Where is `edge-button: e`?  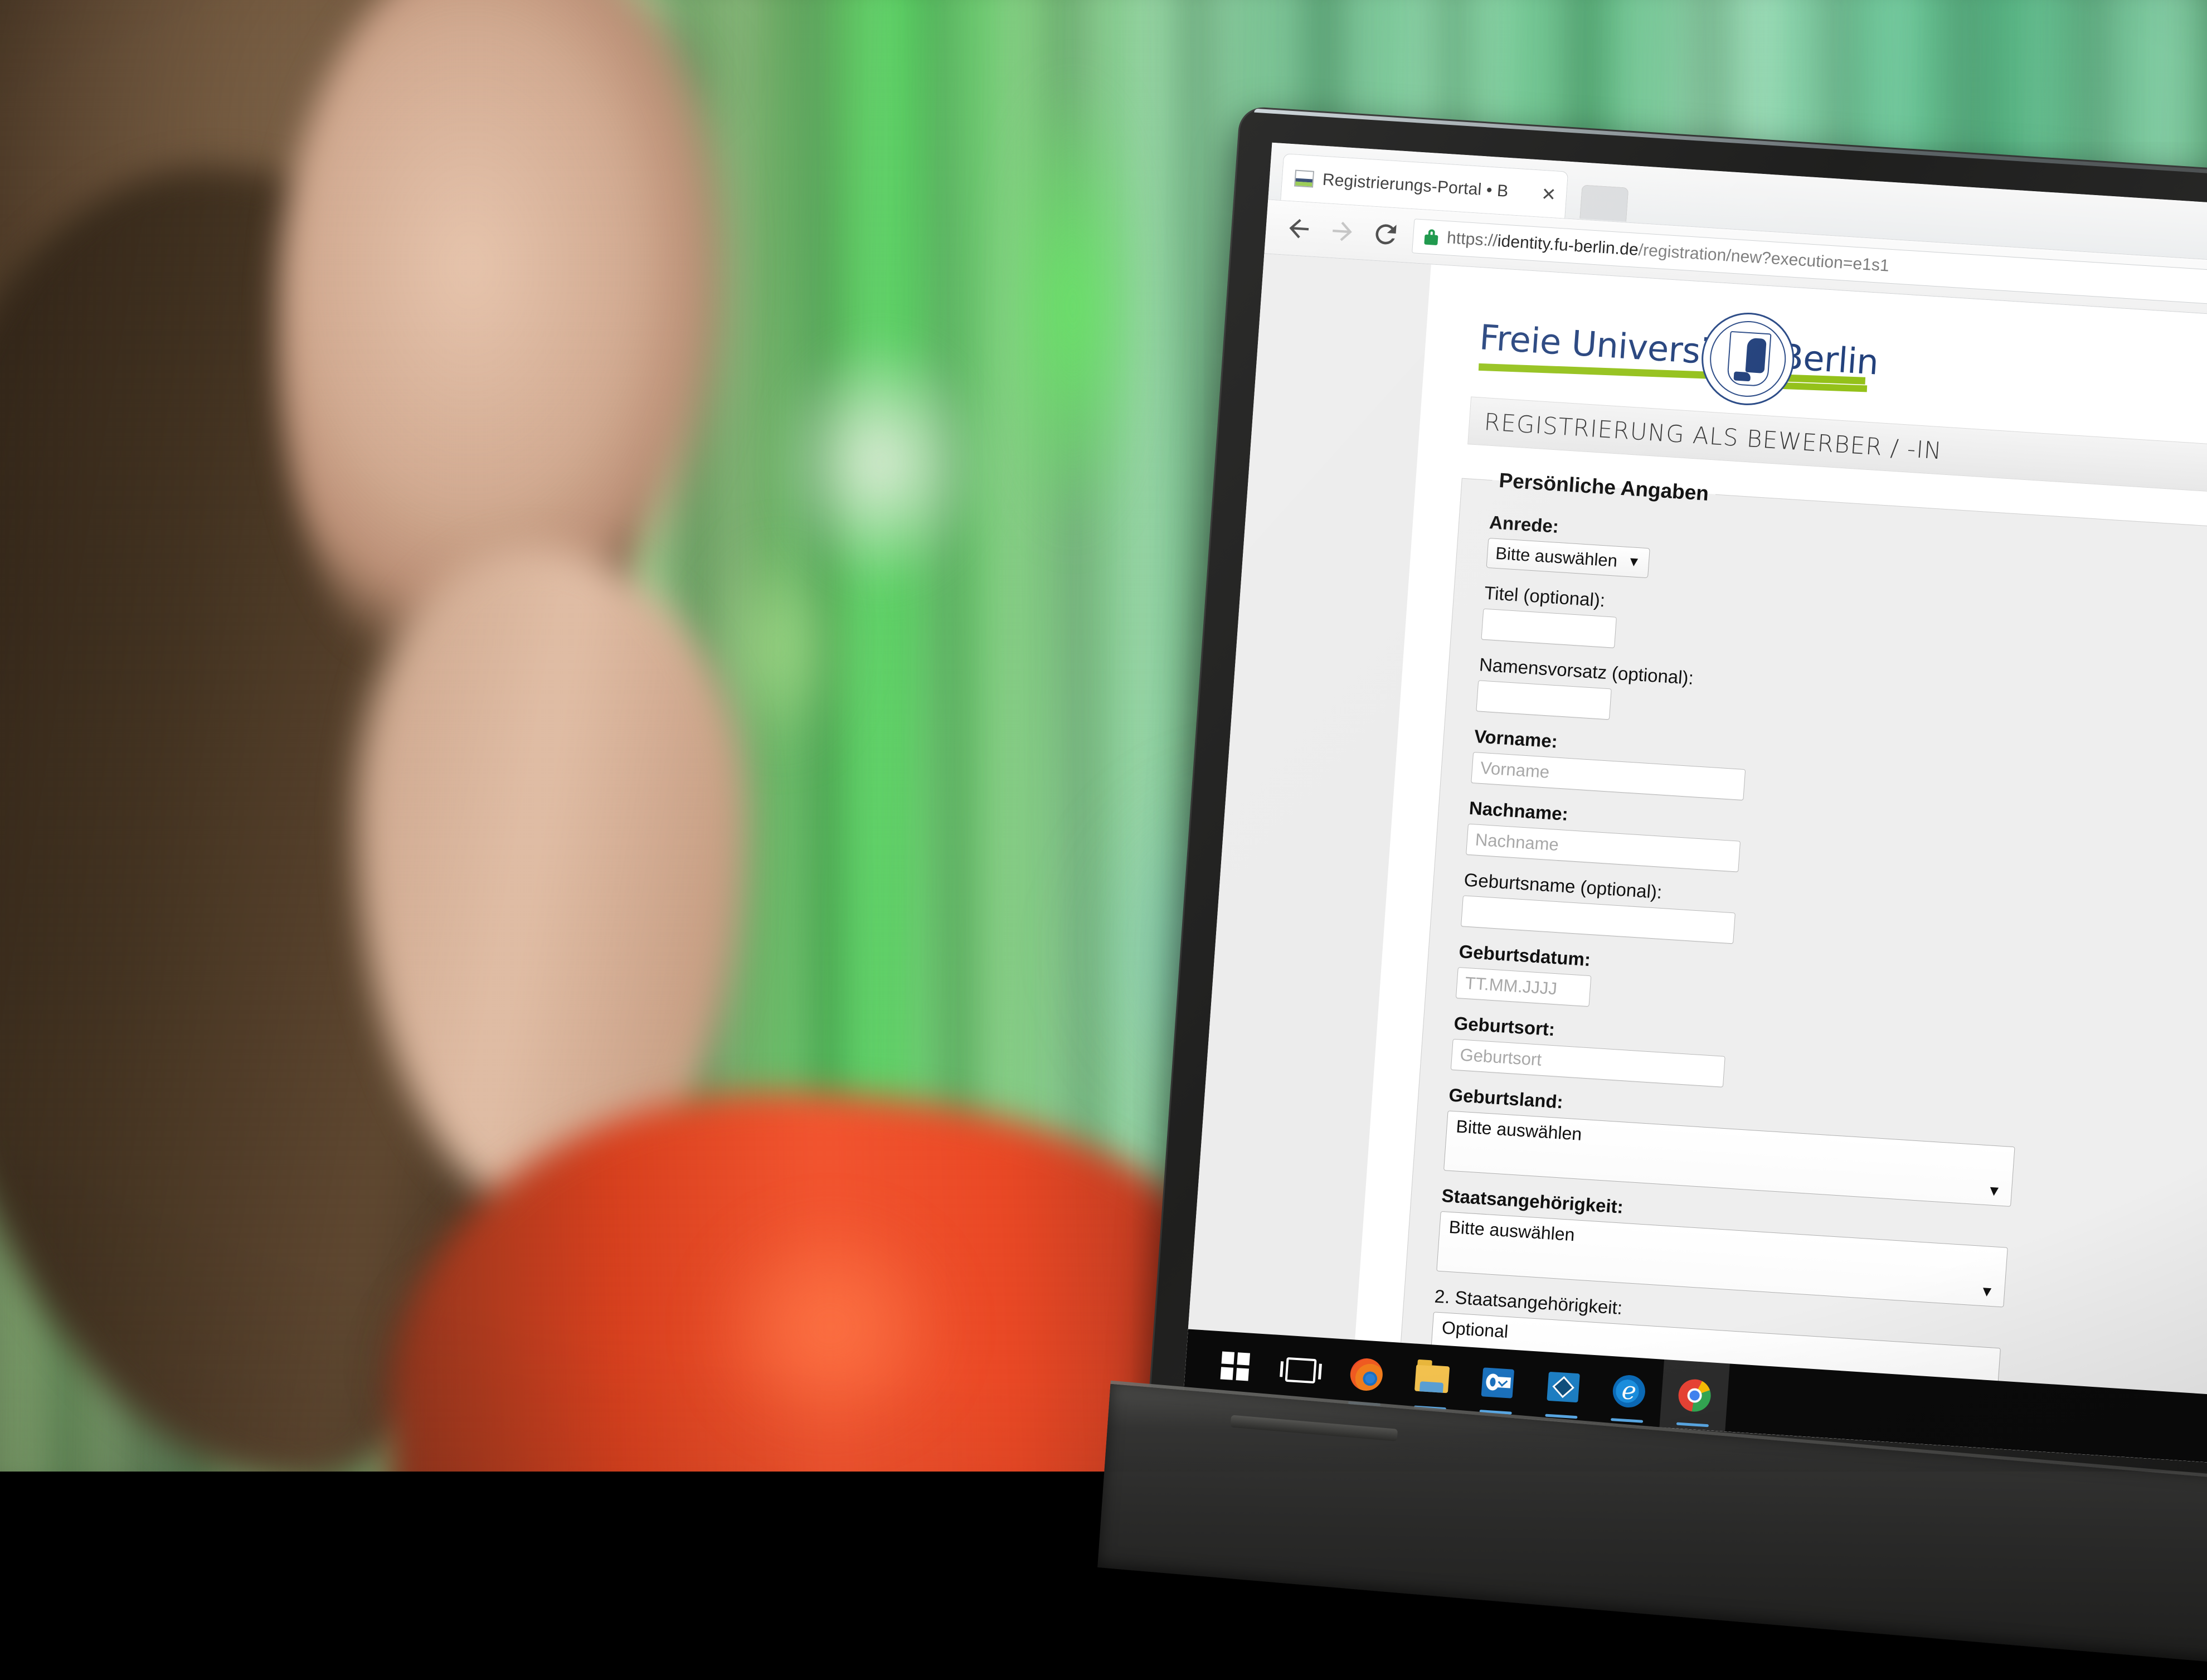 edge-button: e is located at coordinates (1629, 1391).